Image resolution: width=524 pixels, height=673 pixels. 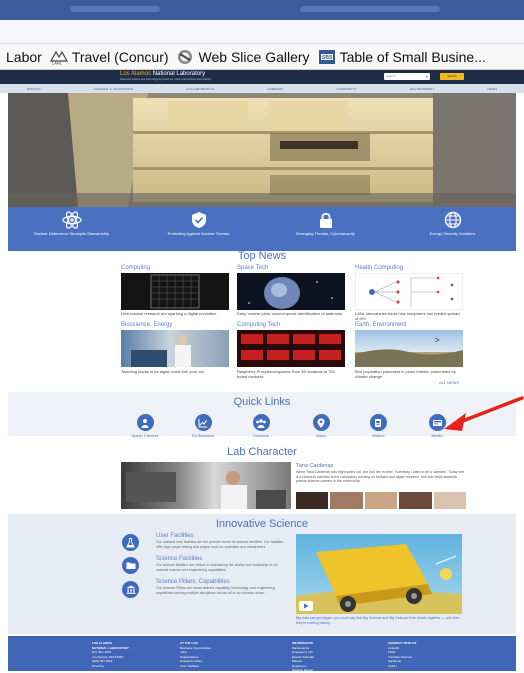 What do you see at coordinates (326, 223) in the screenshot?
I see `mission-emerging-threats: Emerging Threats, Cybersecurity` at bounding box center [326, 223].